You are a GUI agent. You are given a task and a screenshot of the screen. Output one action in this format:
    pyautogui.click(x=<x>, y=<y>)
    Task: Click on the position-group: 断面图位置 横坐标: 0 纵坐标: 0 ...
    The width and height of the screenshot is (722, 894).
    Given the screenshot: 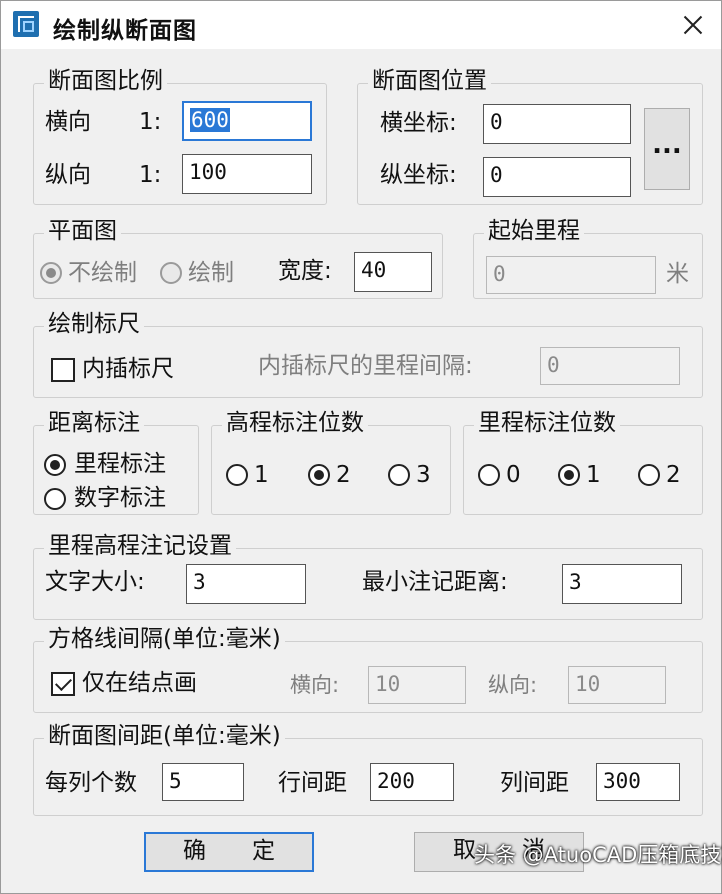 What is the action you would take?
    pyautogui.click(x=530, y=136)
    